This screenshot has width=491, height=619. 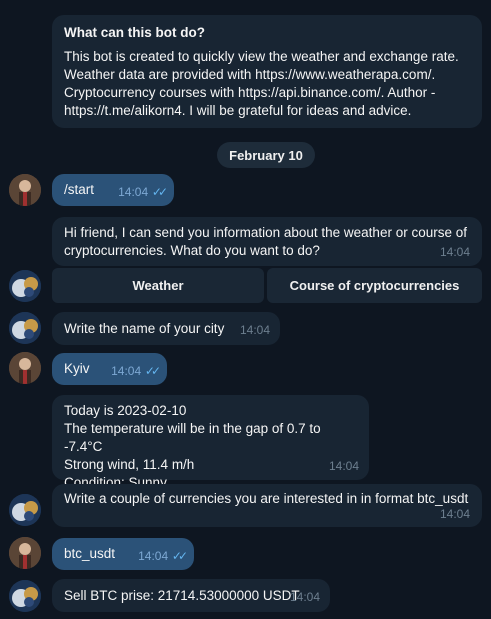 What do you see at coordinates (134, 32) in the screenshot?
I see `intro-title: What can this bot do?` at bounding box center [134, 32].